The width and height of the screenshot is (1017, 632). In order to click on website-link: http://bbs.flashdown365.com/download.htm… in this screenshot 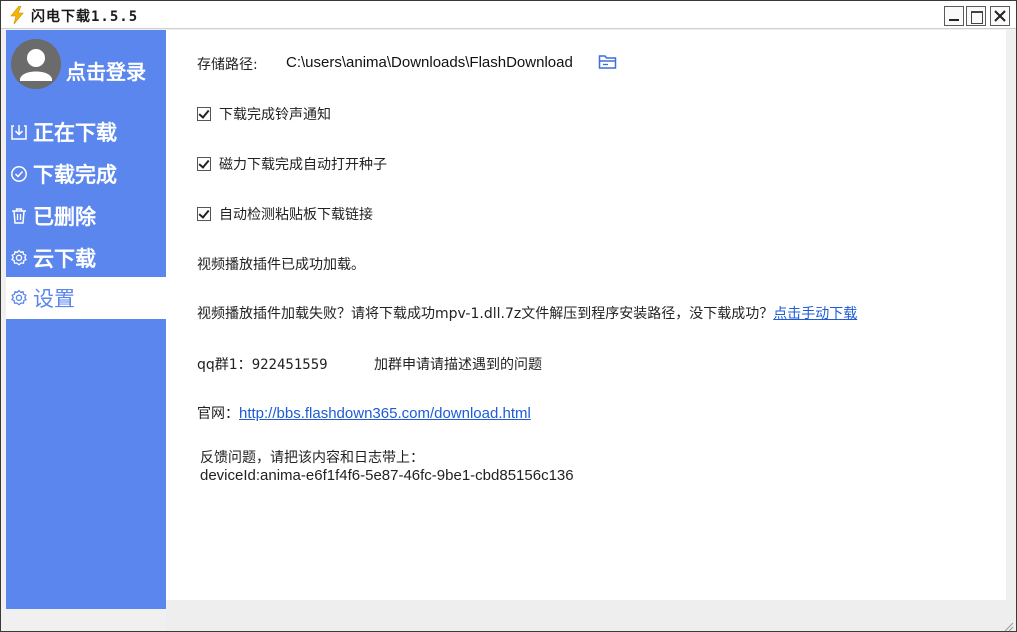, I will do `click(385, 413)`.